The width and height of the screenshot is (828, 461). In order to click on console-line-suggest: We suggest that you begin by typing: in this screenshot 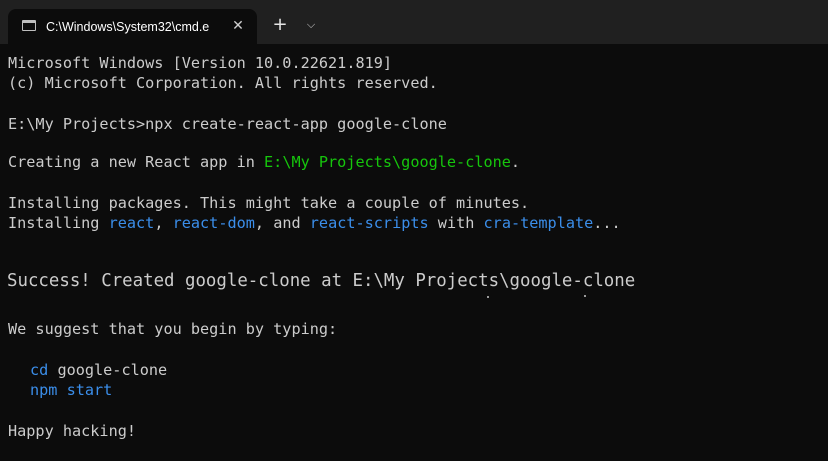, I will do `click(173, 329)`.